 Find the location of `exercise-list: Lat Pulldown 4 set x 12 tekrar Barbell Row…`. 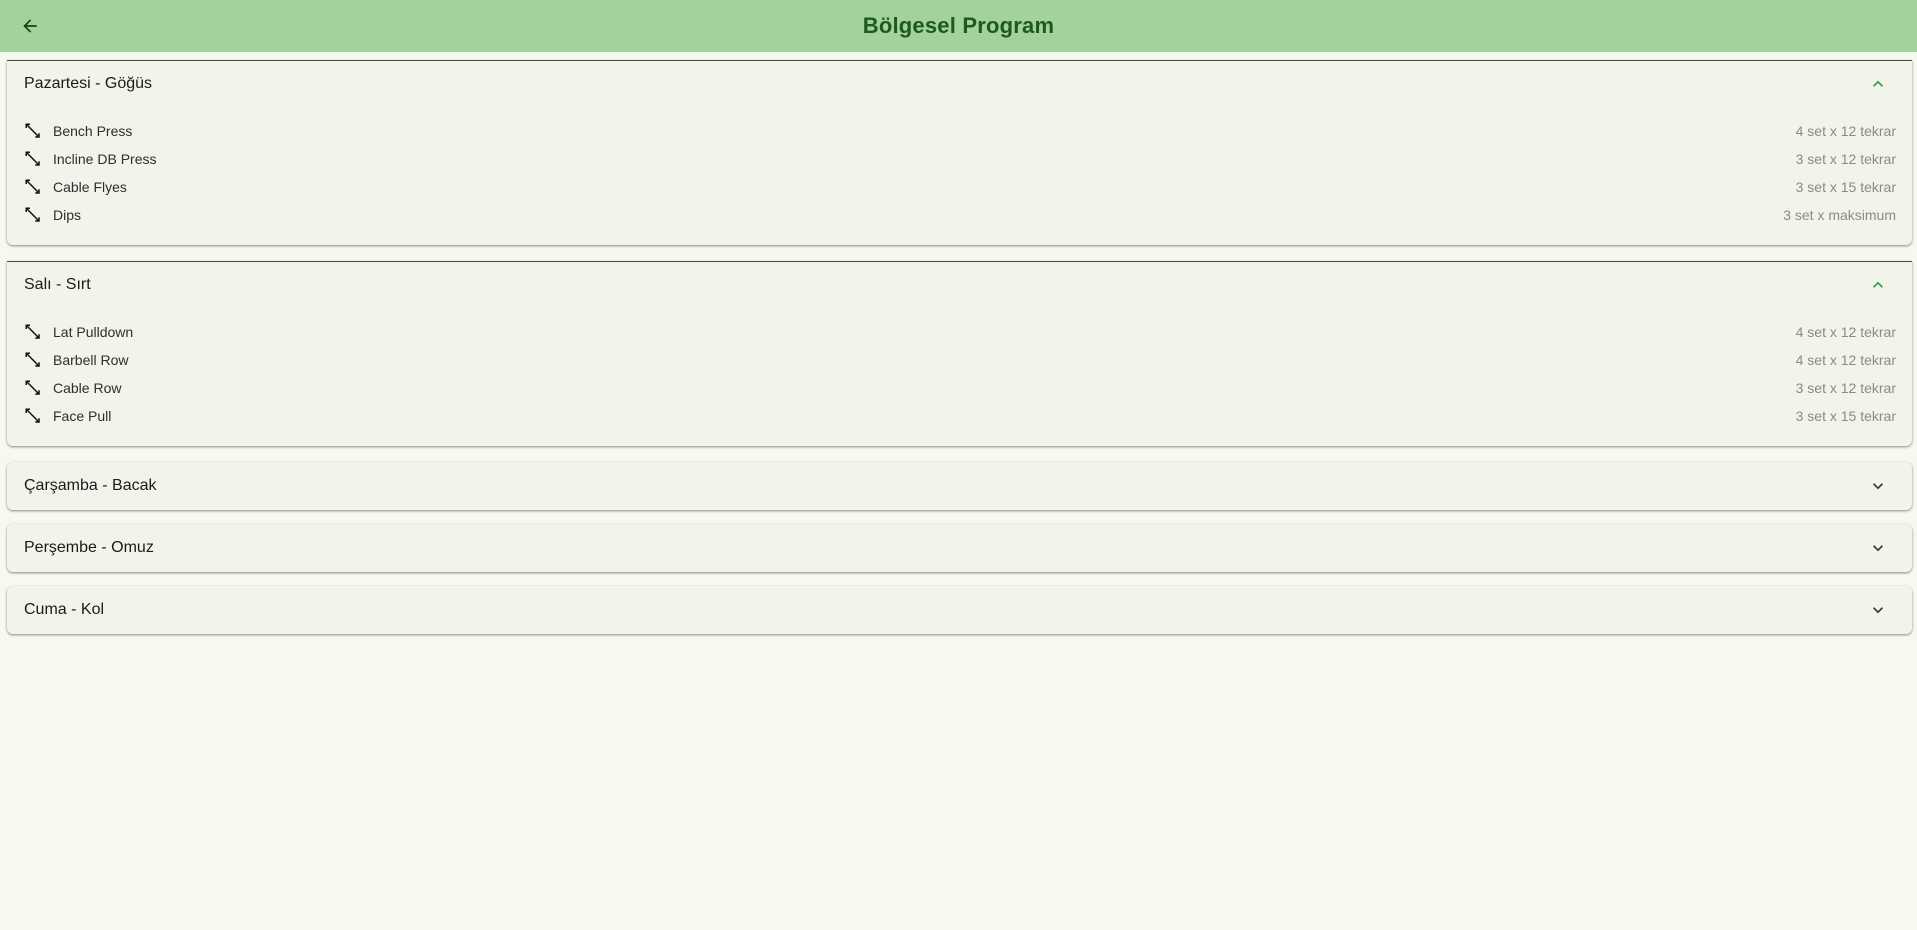

exercise-list: Lat Pulldown 4 set x 12 tekrar Barbell Row… is located at coordinates (959, 377).